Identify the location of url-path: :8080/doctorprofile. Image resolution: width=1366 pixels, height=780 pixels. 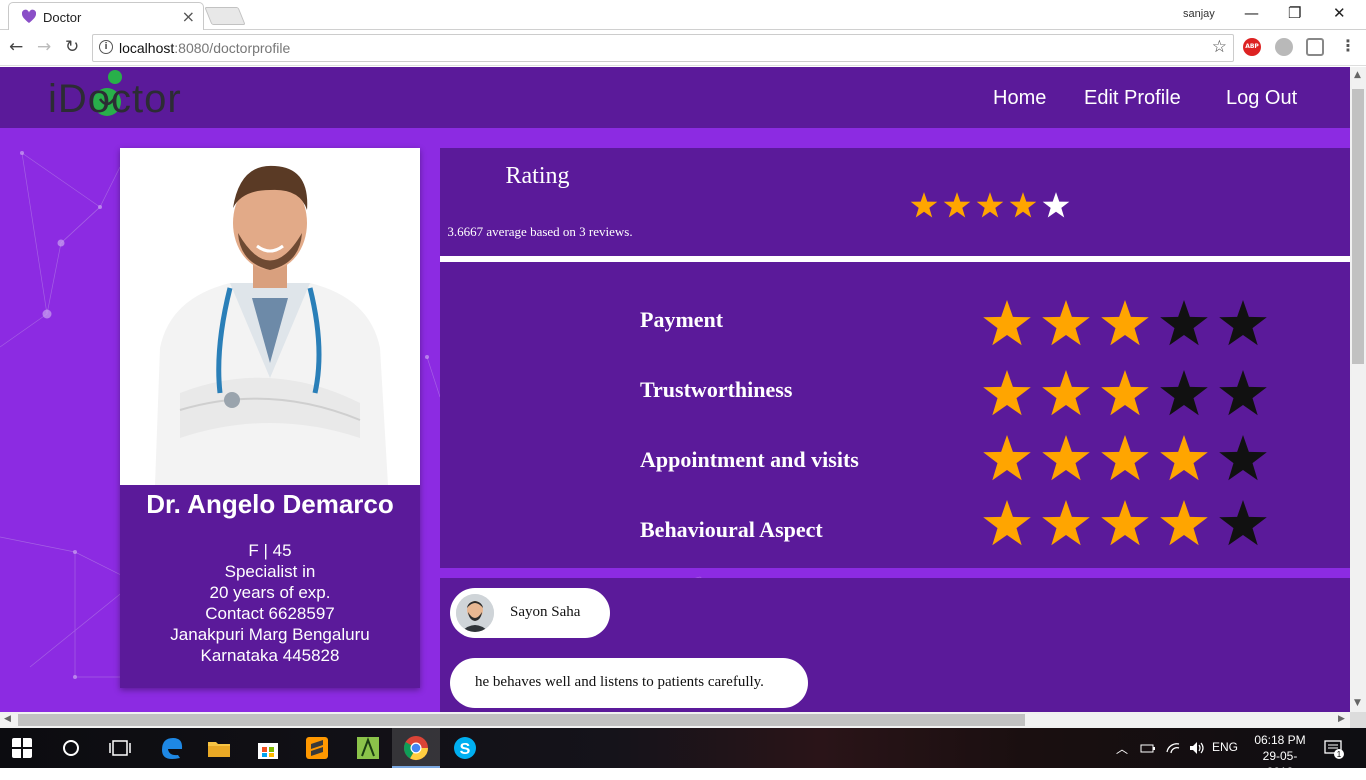
(232, 48).